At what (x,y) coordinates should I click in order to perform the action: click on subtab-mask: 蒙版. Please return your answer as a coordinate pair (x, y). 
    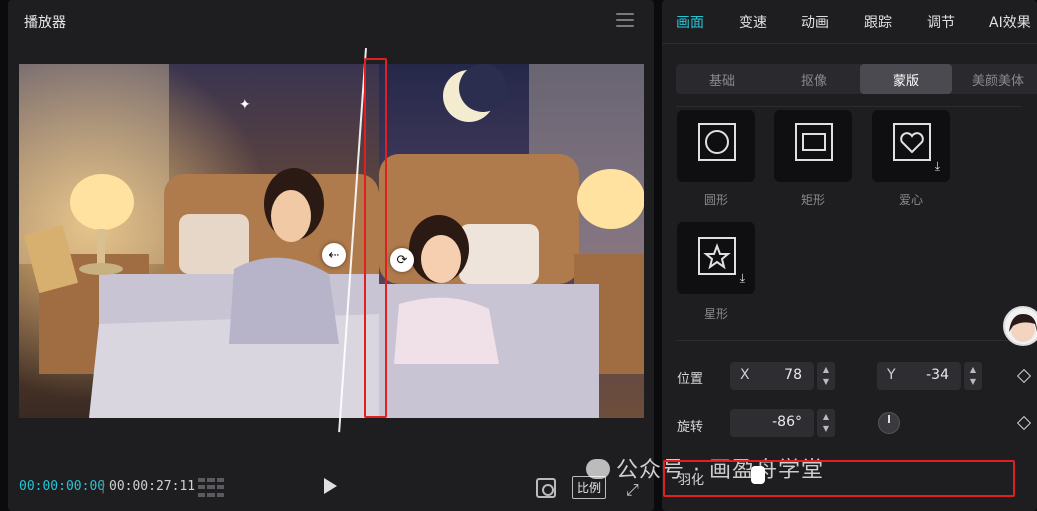
    Looking at the image, I should click on (906, 79).